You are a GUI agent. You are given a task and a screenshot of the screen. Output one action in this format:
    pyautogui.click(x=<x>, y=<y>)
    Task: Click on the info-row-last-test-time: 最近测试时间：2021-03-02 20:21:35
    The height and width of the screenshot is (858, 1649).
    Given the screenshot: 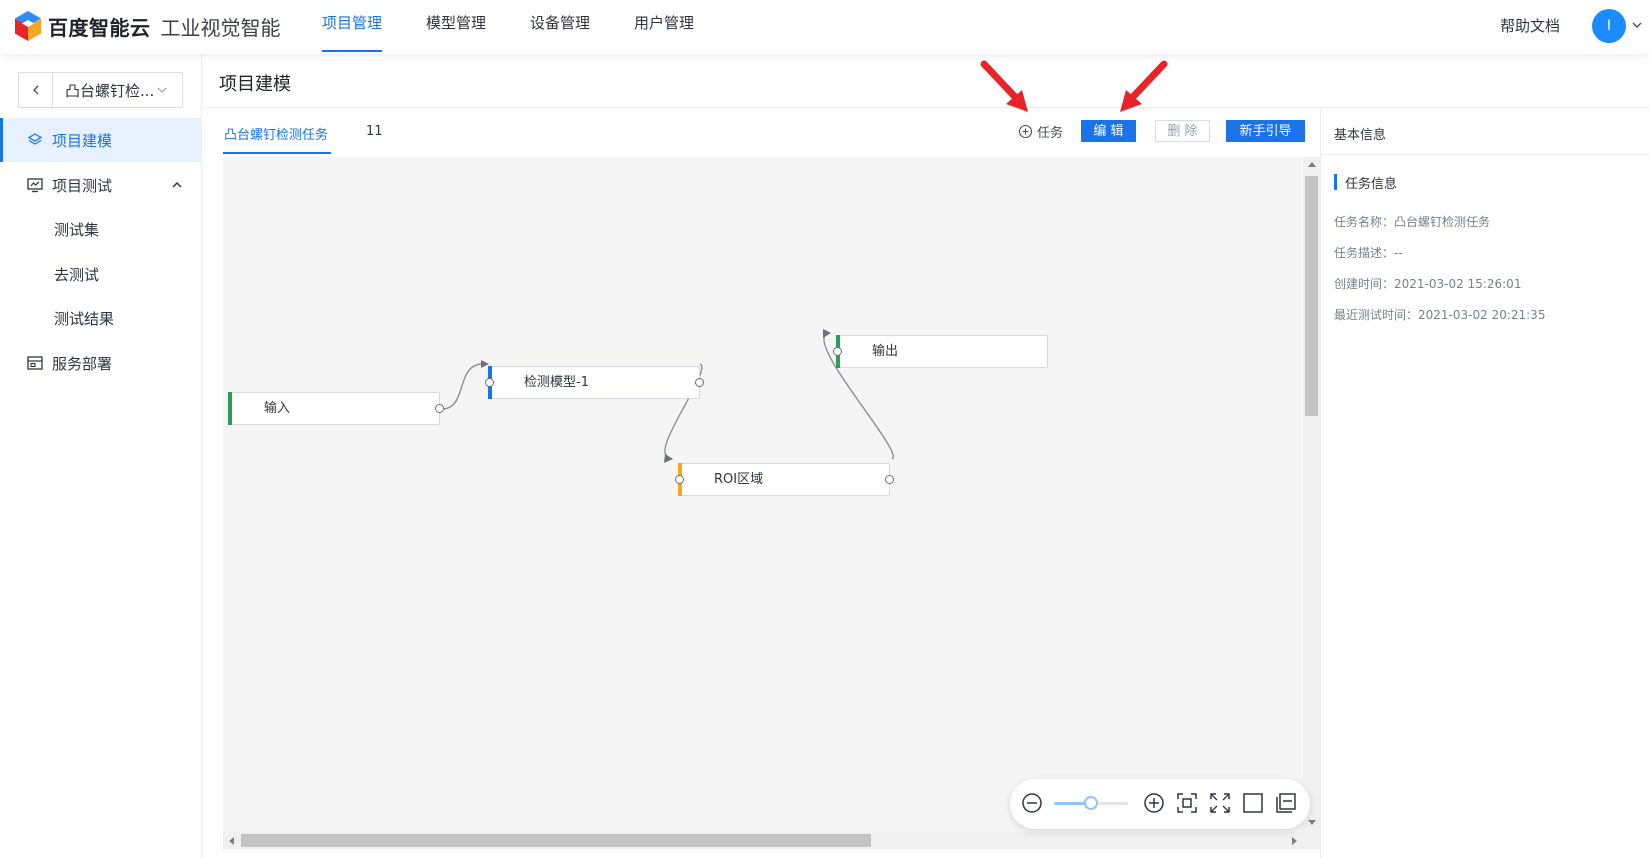 What is the action you would take?
    pyautogui.click(x=1440, y=315)
    